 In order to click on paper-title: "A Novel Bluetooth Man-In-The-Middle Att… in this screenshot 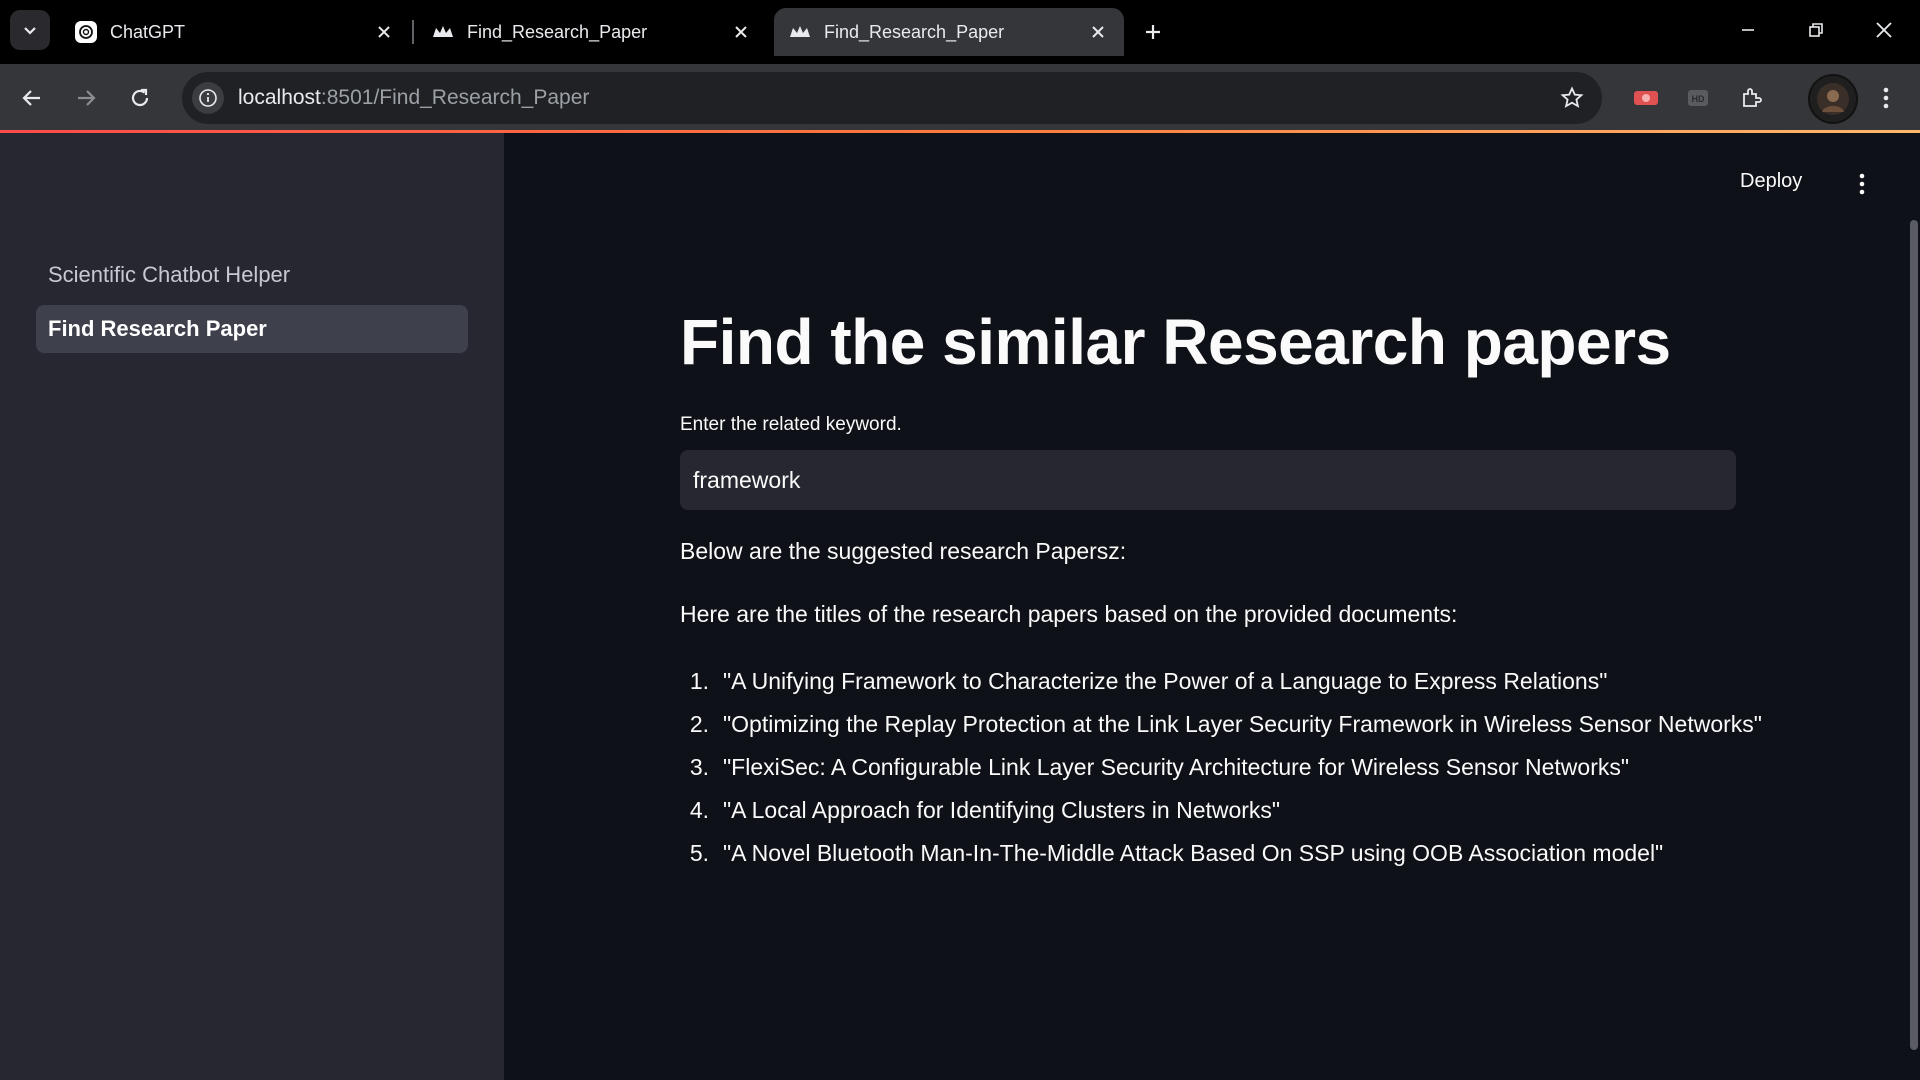, I will do `click(1193, 853)`.